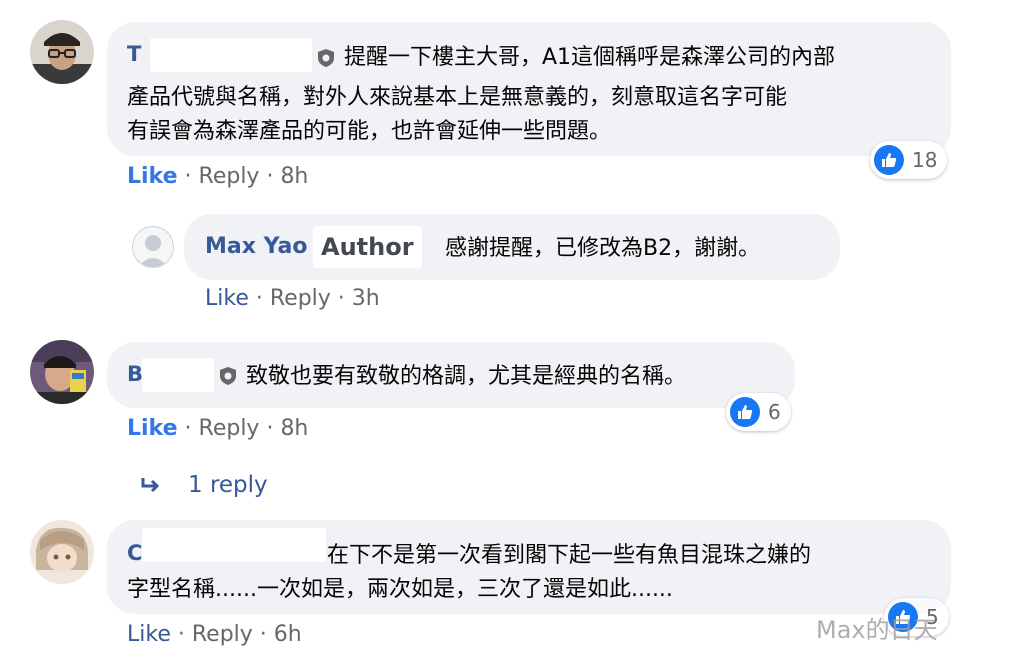 The height and width of the screenshot is (671, 1024). I want to click on reaction-count-label: 6, so click(774, 412).